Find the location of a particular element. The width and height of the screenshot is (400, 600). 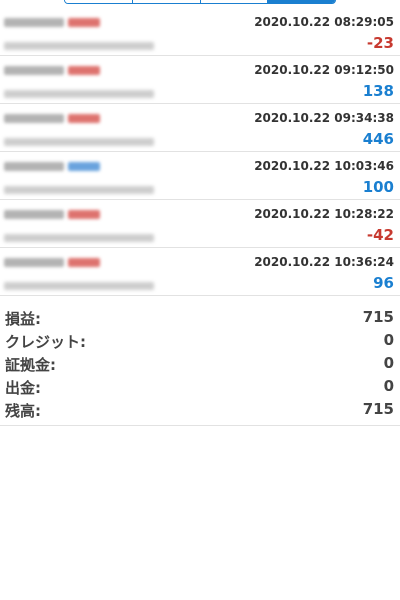

withdrawal-value: 0 is located at coordinates (388, 386).